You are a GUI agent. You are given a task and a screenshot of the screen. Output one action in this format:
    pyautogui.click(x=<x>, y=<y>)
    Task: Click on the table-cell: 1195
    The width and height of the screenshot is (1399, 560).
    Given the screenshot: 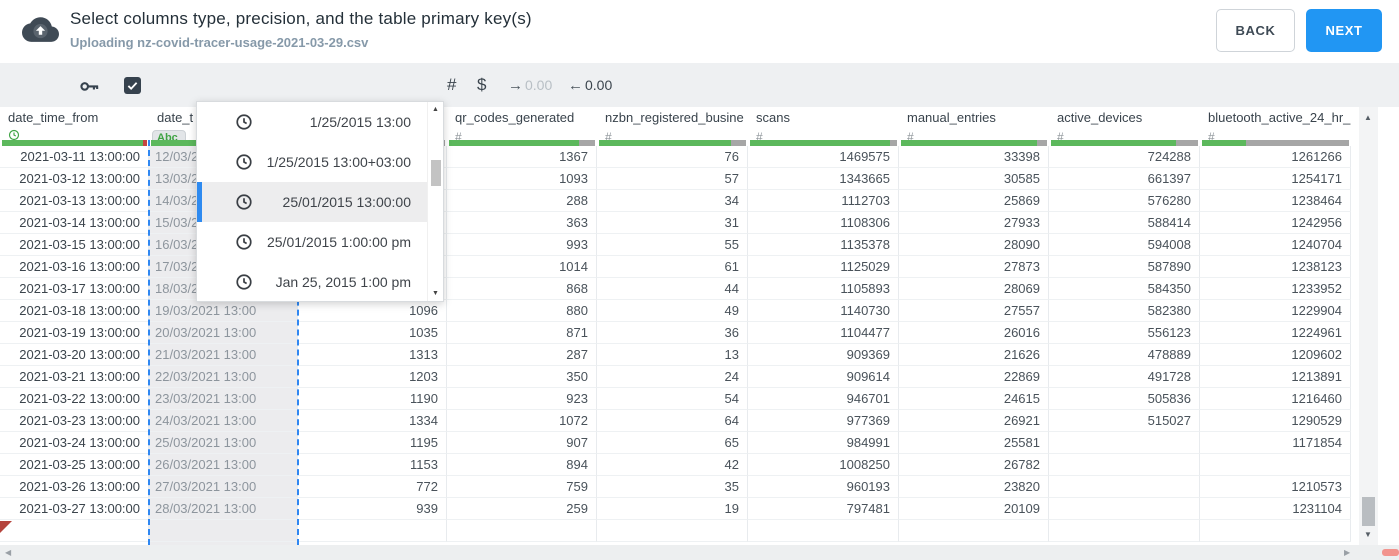 What is the action you would take?
    pyautogui.click(x=372, y=443)
    